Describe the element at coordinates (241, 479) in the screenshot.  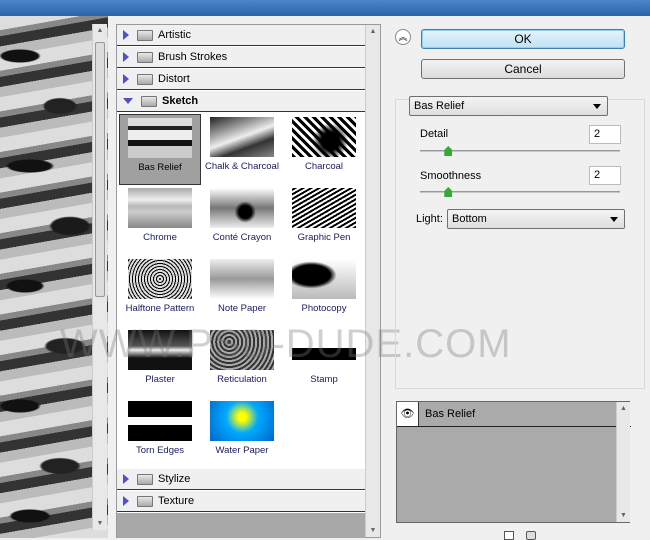
I see `category-stylize: Stylize` at that location.